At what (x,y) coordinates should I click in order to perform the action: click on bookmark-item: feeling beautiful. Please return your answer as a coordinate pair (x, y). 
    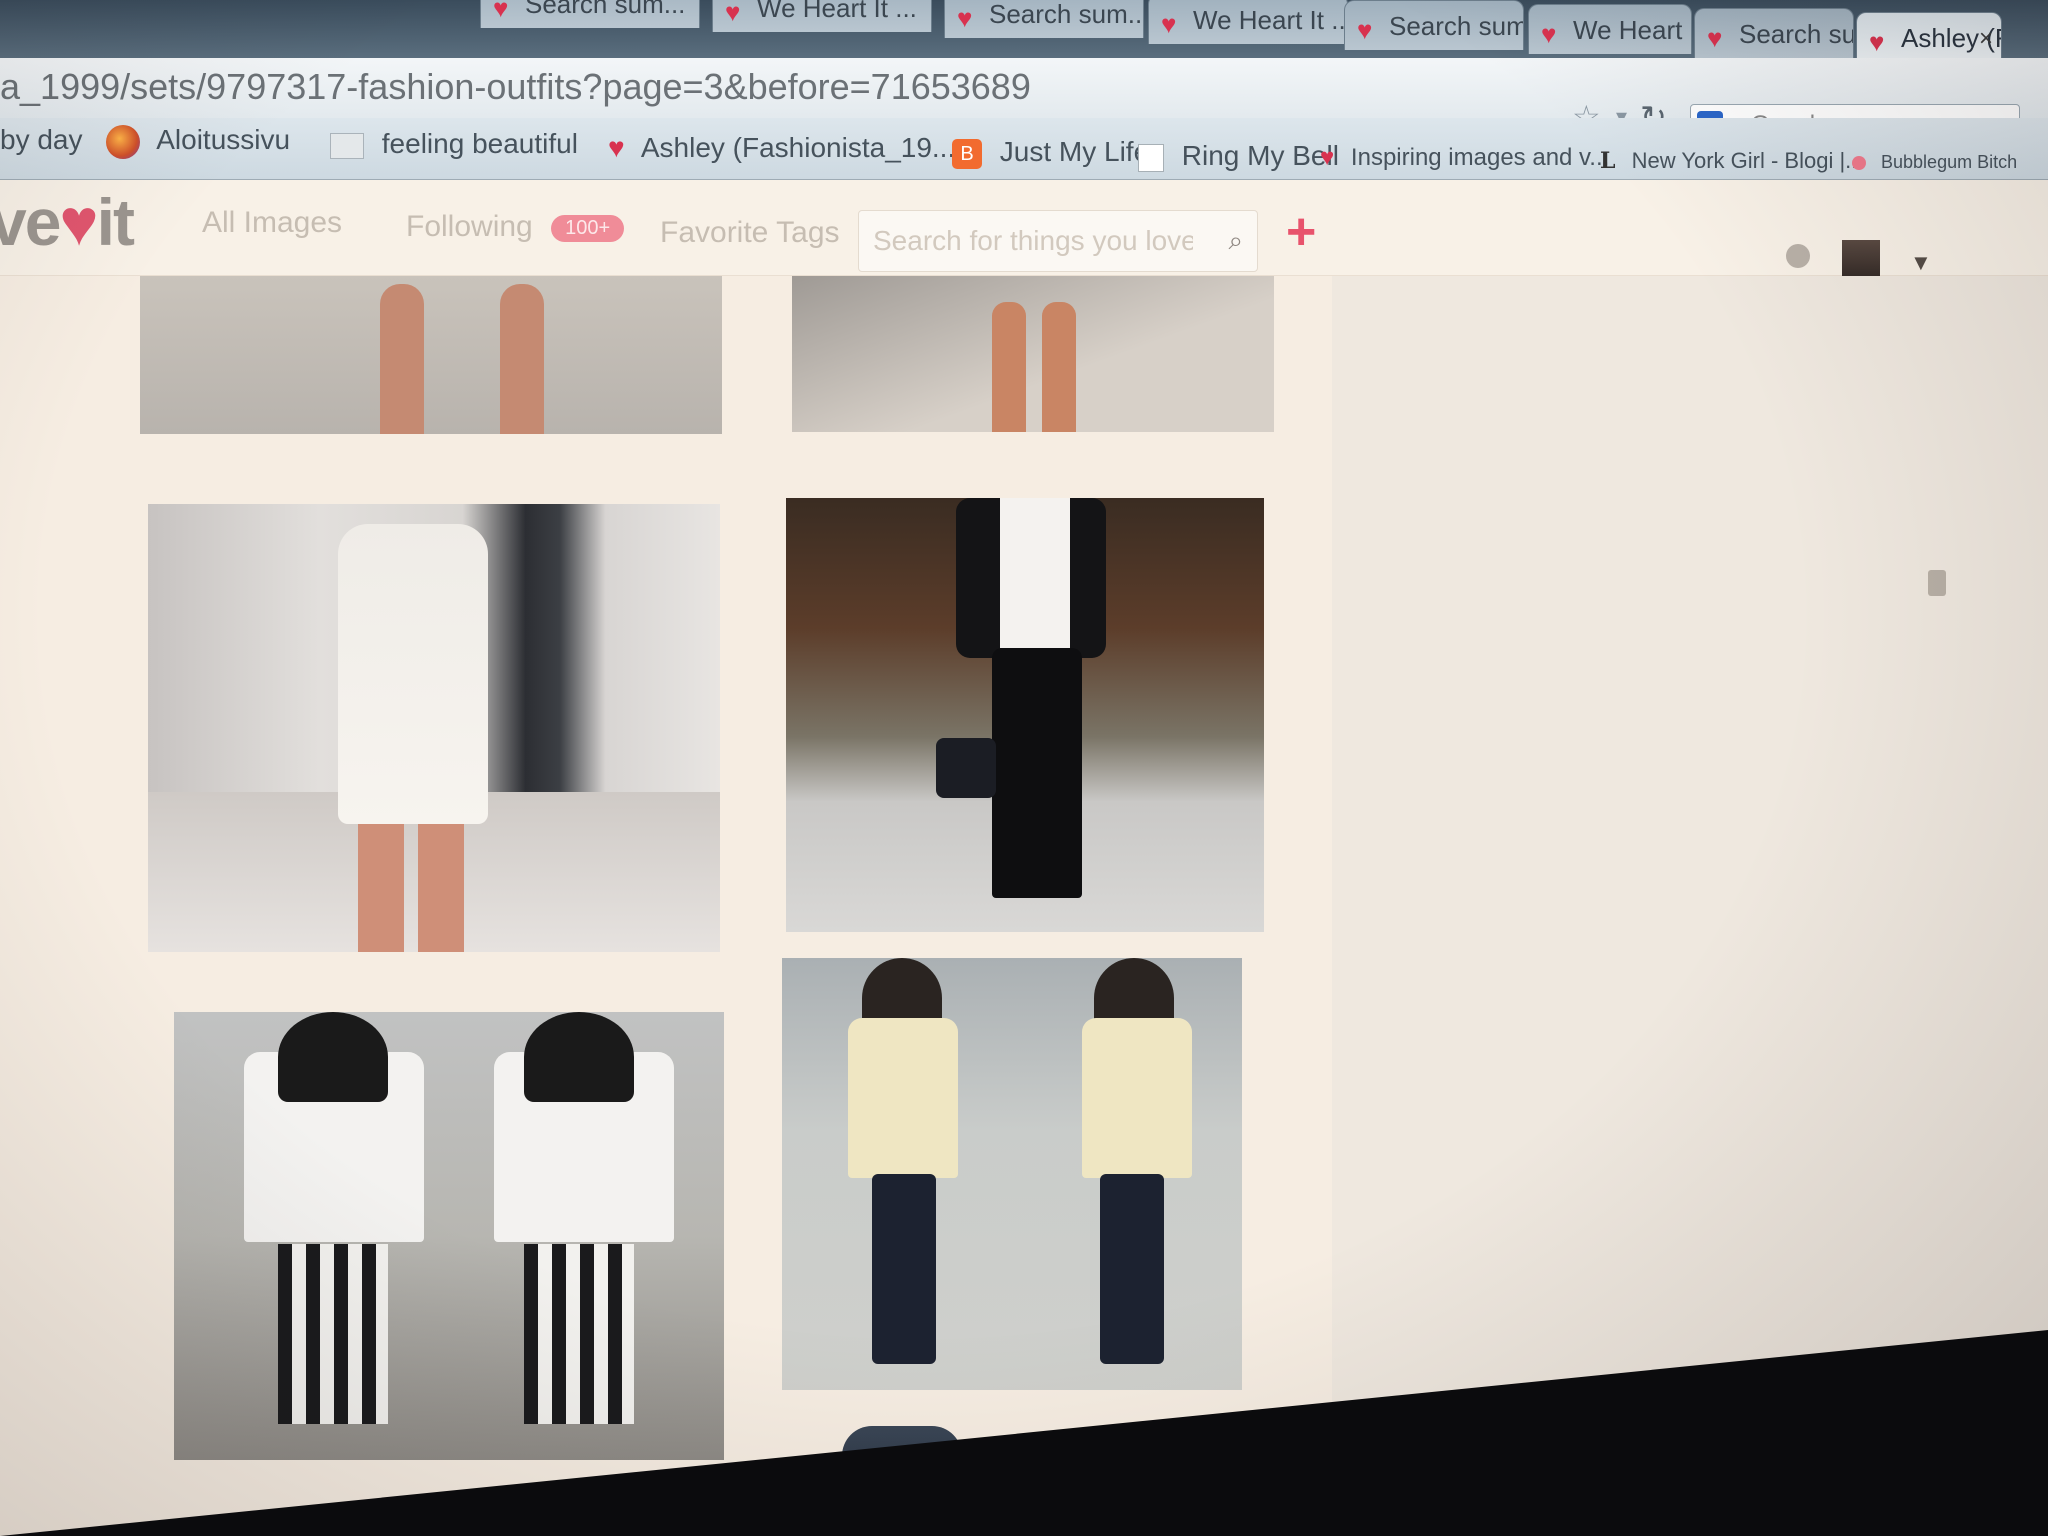
    Looking at the image, I should click on (454, 144).